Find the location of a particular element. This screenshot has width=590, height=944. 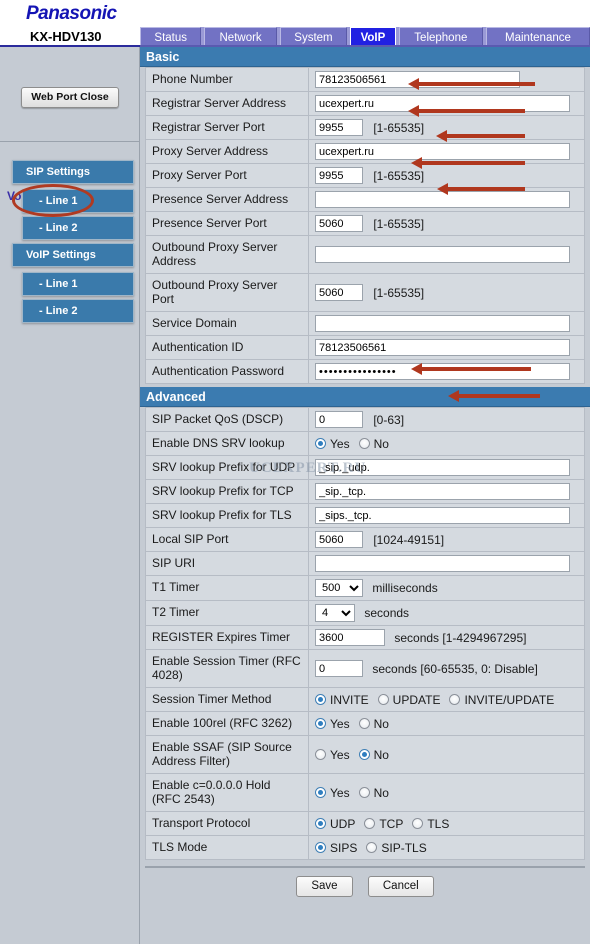

cell-outbound-proxy-server-address is located at coordinates (446, 254).